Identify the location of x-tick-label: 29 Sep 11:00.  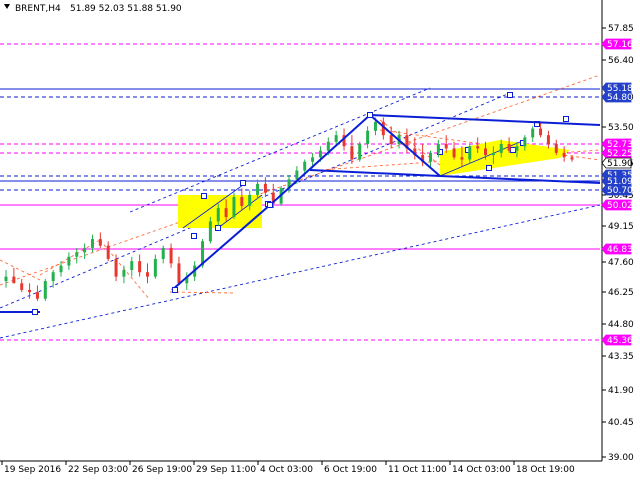
(226, 470).